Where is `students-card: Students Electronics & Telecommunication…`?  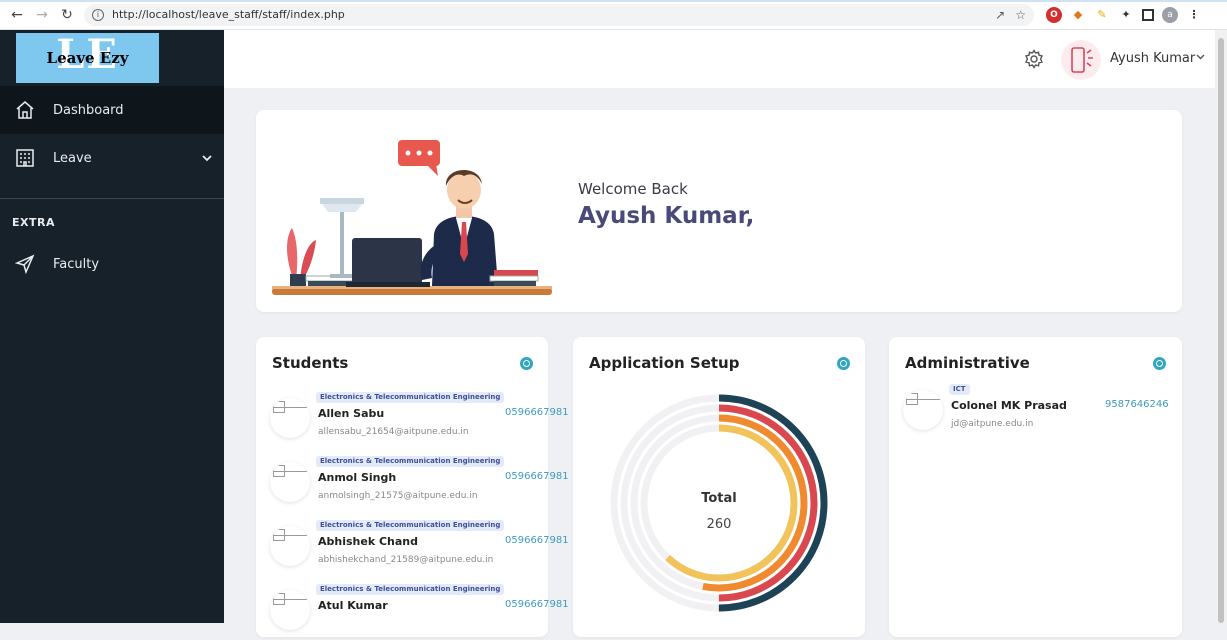
students-card: Students Electronics & Telecommunication… is located at coordinates (412, 488).